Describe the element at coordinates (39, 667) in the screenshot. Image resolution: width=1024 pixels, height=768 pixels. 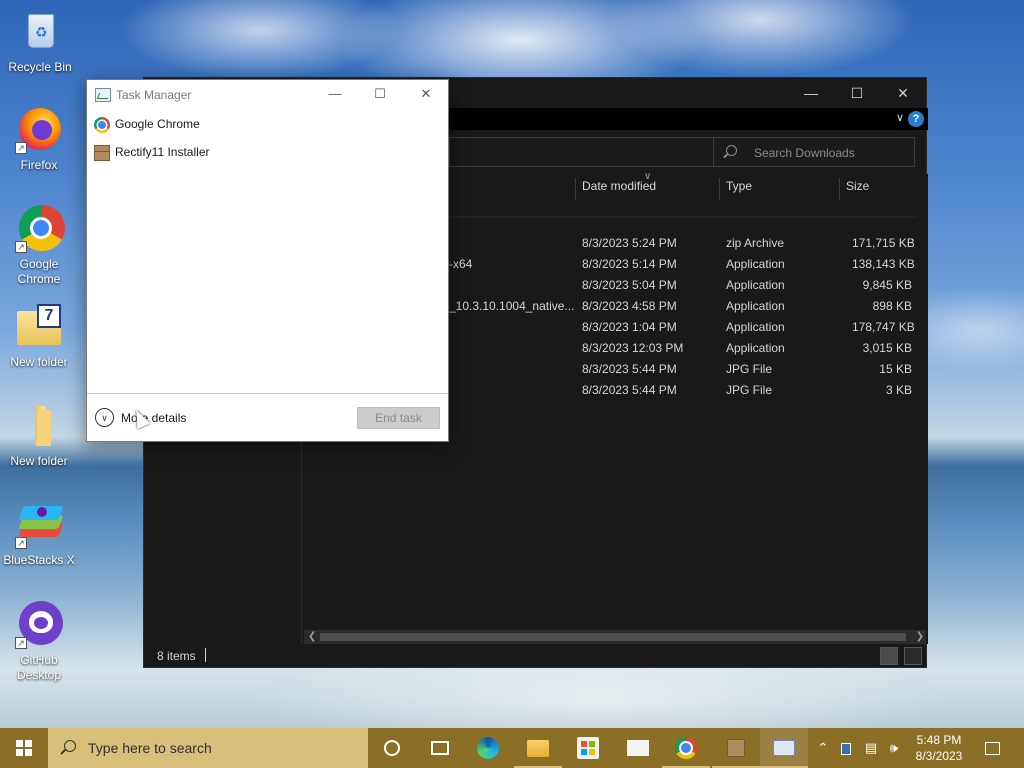
I see `desktop-icon-label: GitHub Desktop` at that location.